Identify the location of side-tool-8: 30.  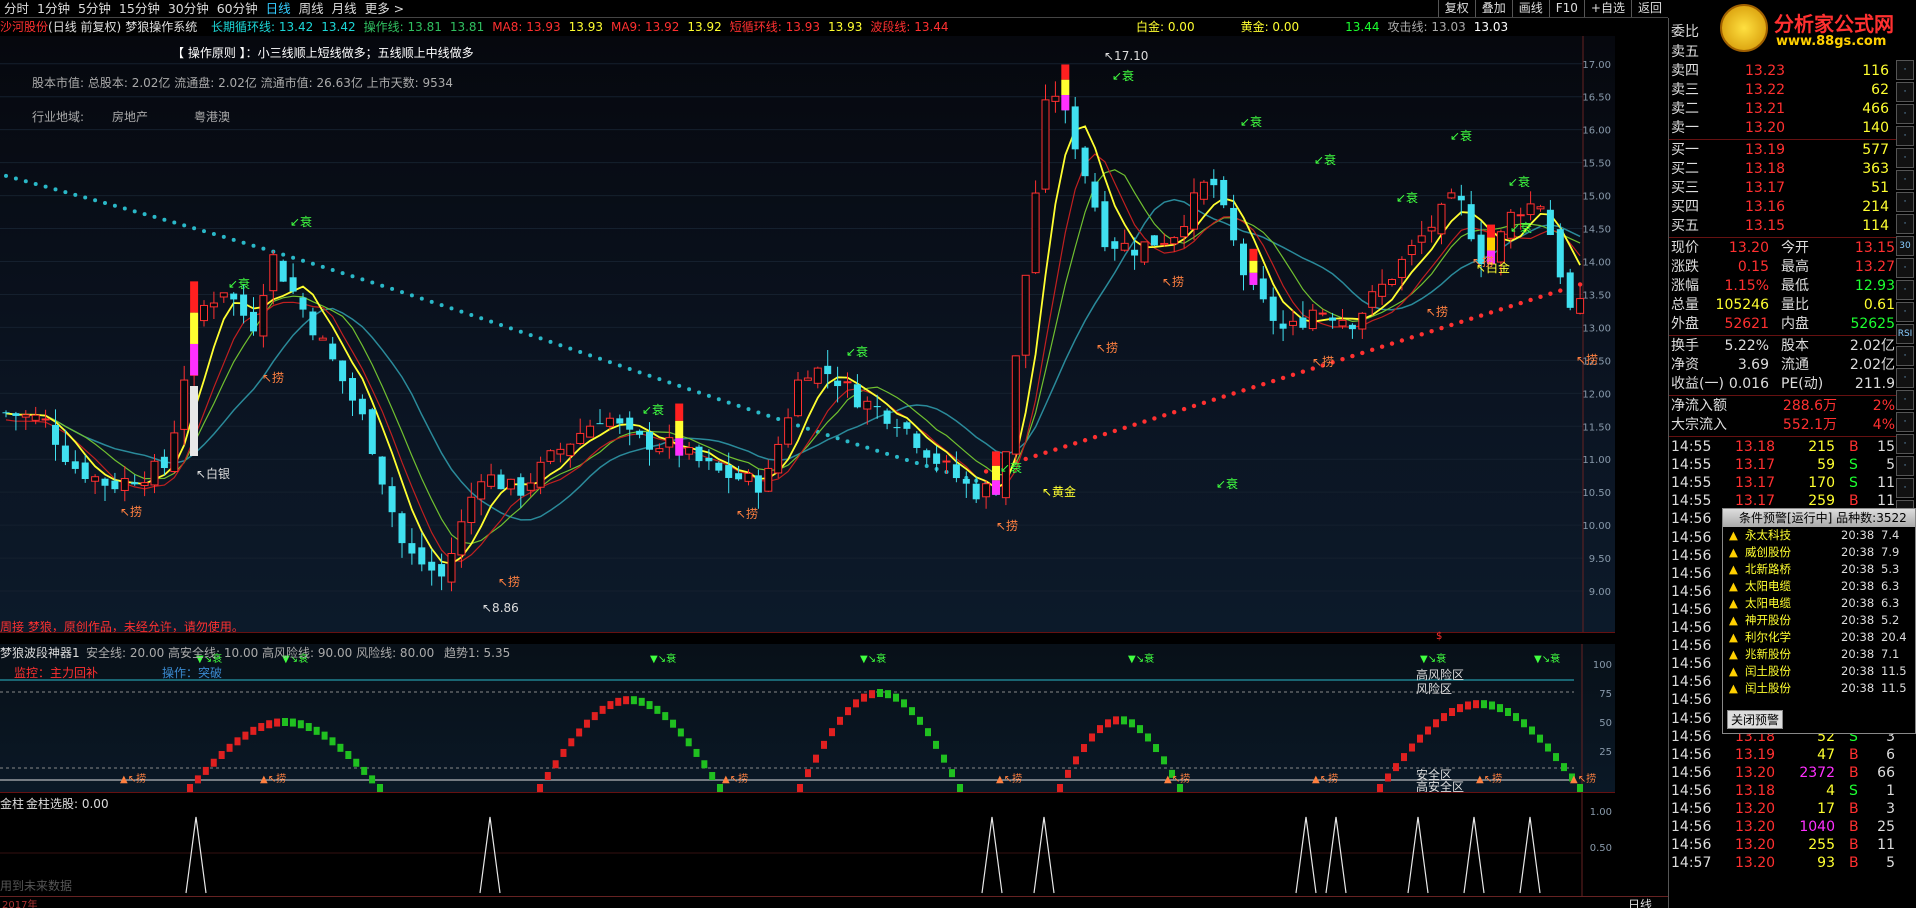
(1905, 246).